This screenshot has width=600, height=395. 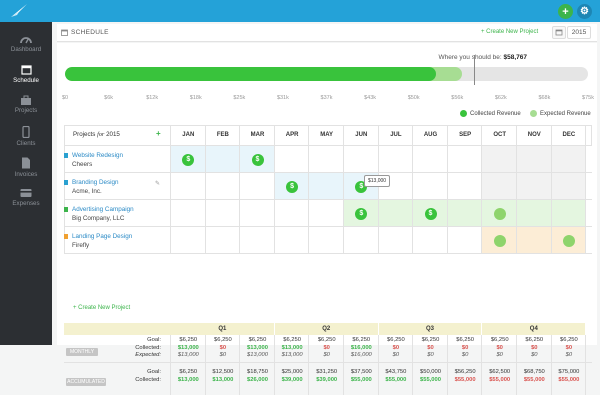 What do you see at coordinates (117, 213) in the screenshot?
I see `project-row: Advertising Campaign Big Company, LLC` at bounding box center [117, 213].